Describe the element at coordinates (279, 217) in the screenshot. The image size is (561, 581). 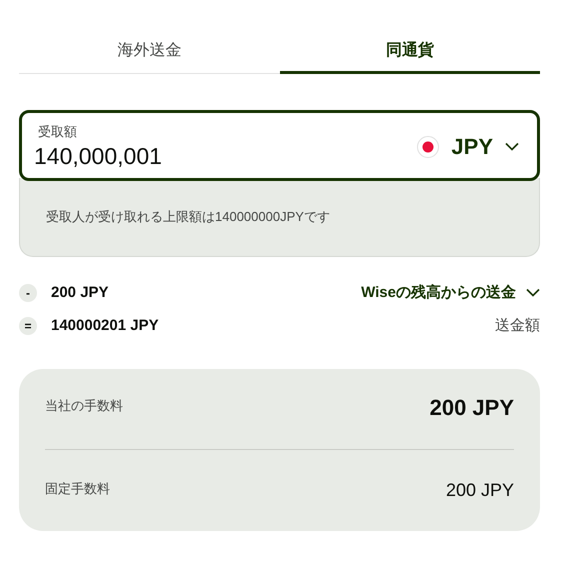
I see `limit-notice: 受取人が受け取れる上限額は140000000JPYです` at that location.